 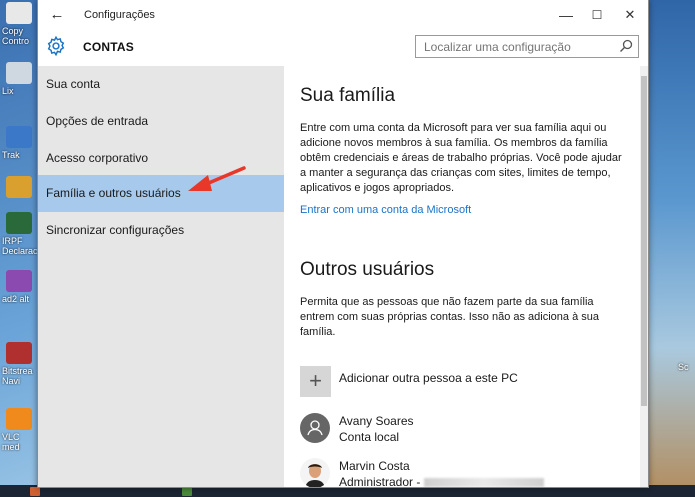 I want to click on desktop-icon-label: ad2 alt, so click(x=15, y=299).